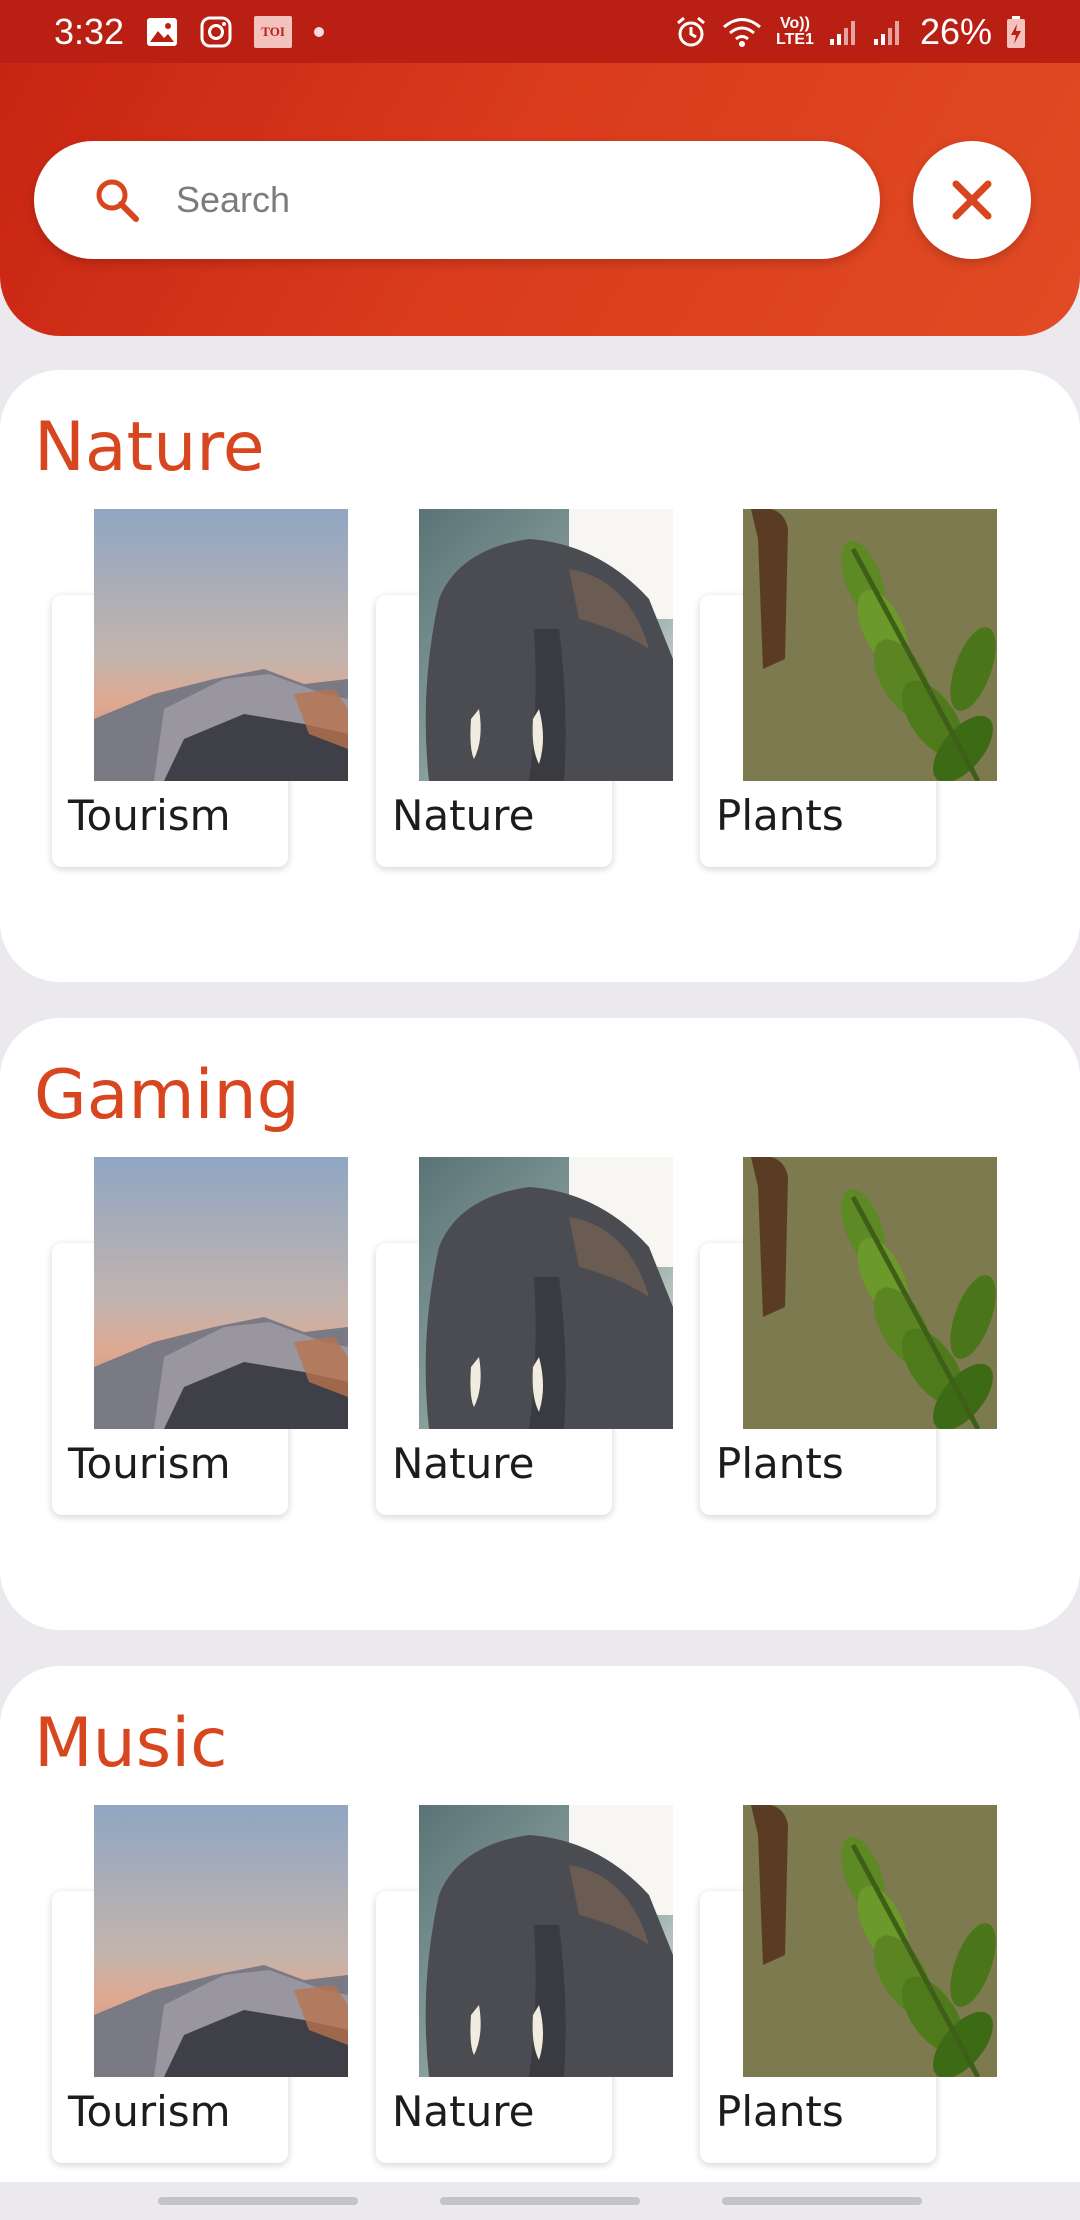  What do you see at coordinates (216, 32) in the screenshot?
I see `instagram-icon` at bounding box center [216, 32].